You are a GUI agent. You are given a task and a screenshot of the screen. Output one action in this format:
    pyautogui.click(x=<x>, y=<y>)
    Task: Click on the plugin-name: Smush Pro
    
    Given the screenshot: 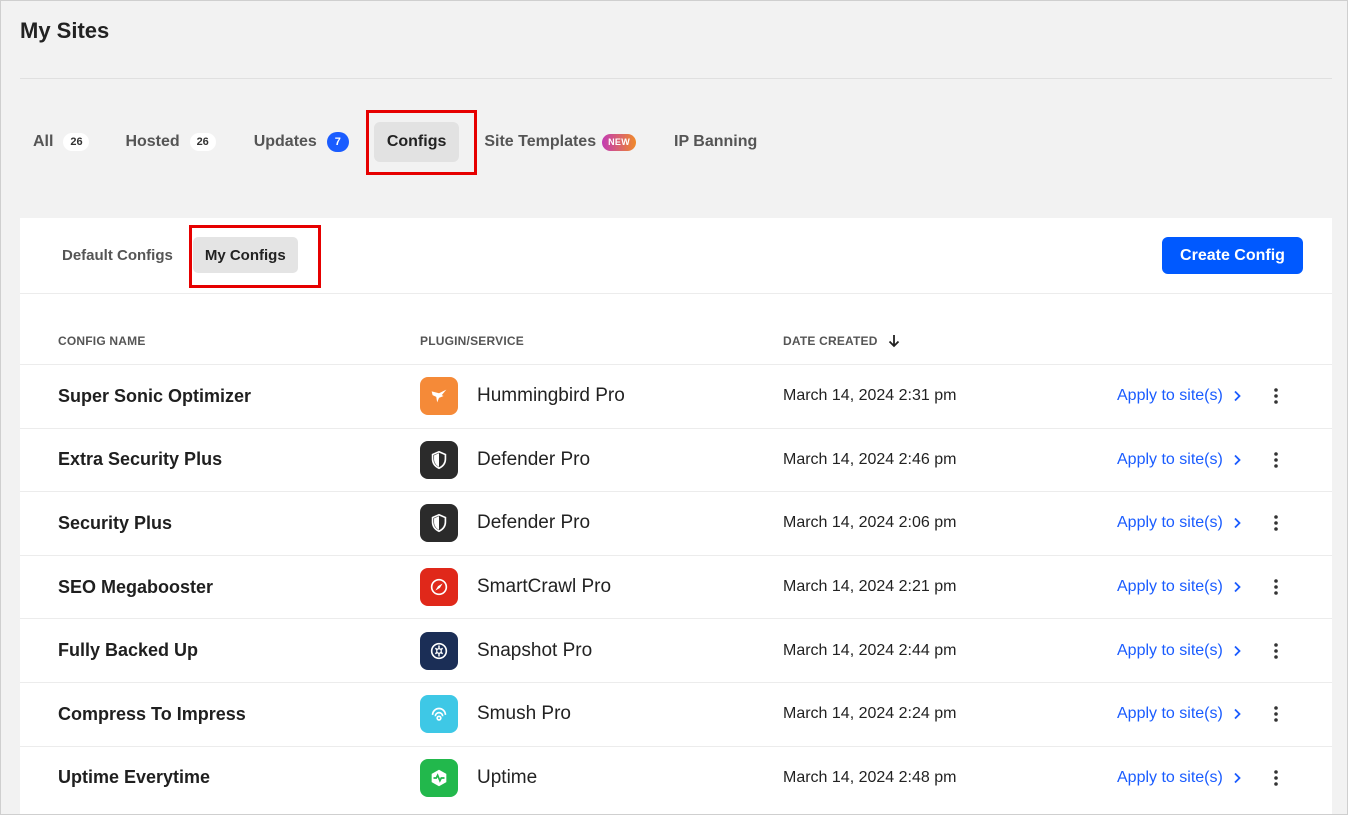 What is the action you would take?
    pyautogui.click(x=524, y=714)
    